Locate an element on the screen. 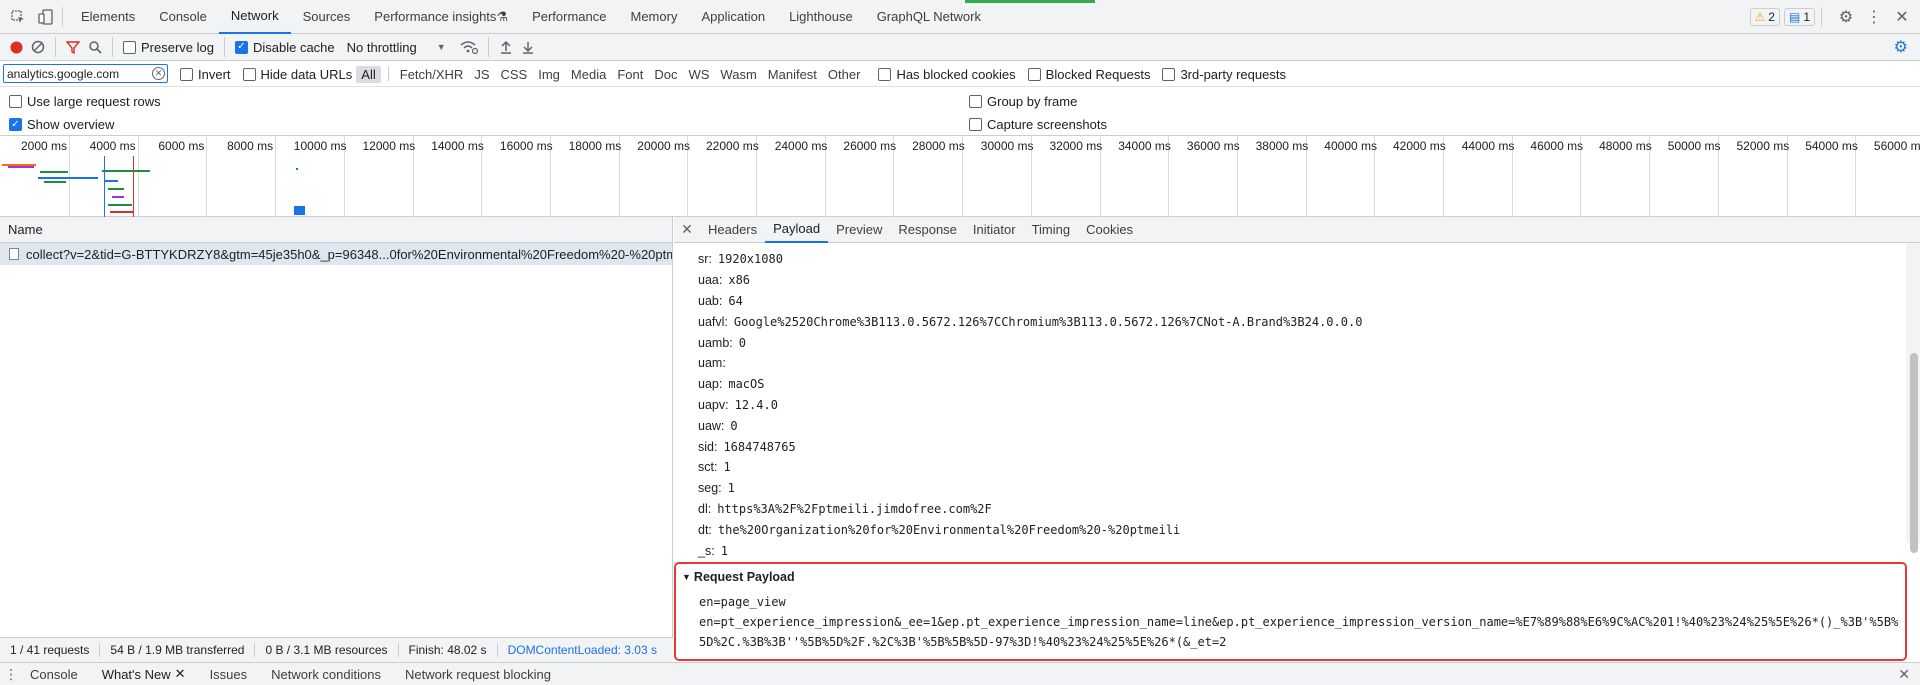 This screenshot has width=1920, height=685. preserve-log-box is located at coordinates (129, 47).